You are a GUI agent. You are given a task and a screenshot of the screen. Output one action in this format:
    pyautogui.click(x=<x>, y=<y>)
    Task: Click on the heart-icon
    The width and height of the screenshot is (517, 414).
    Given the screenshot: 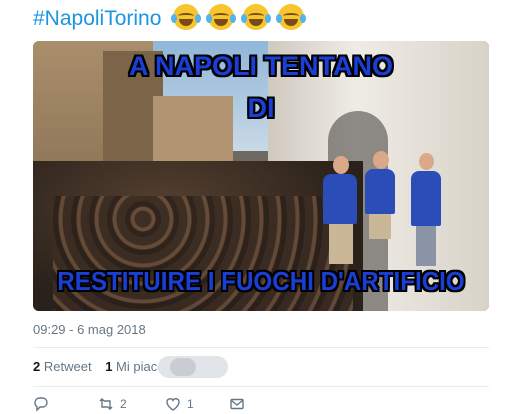 What is the action you would take?
    pyautogui.click(x=173, y=404)
    